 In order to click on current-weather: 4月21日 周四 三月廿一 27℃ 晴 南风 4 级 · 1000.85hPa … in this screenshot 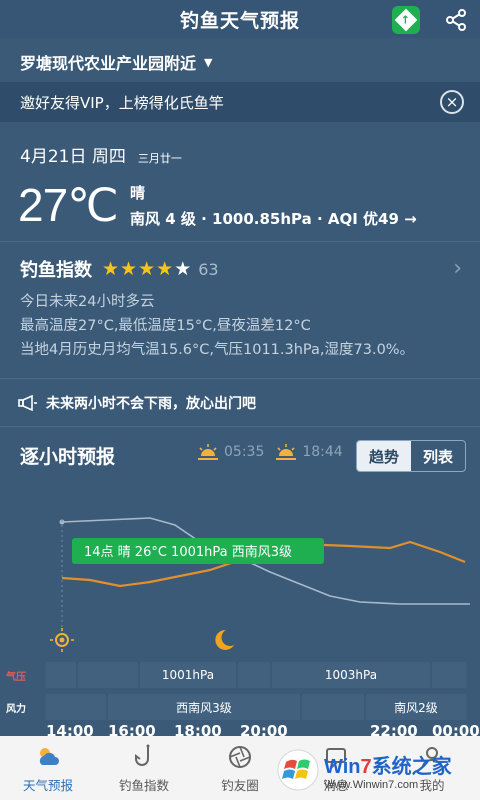, I will do `click(240, 185)`.